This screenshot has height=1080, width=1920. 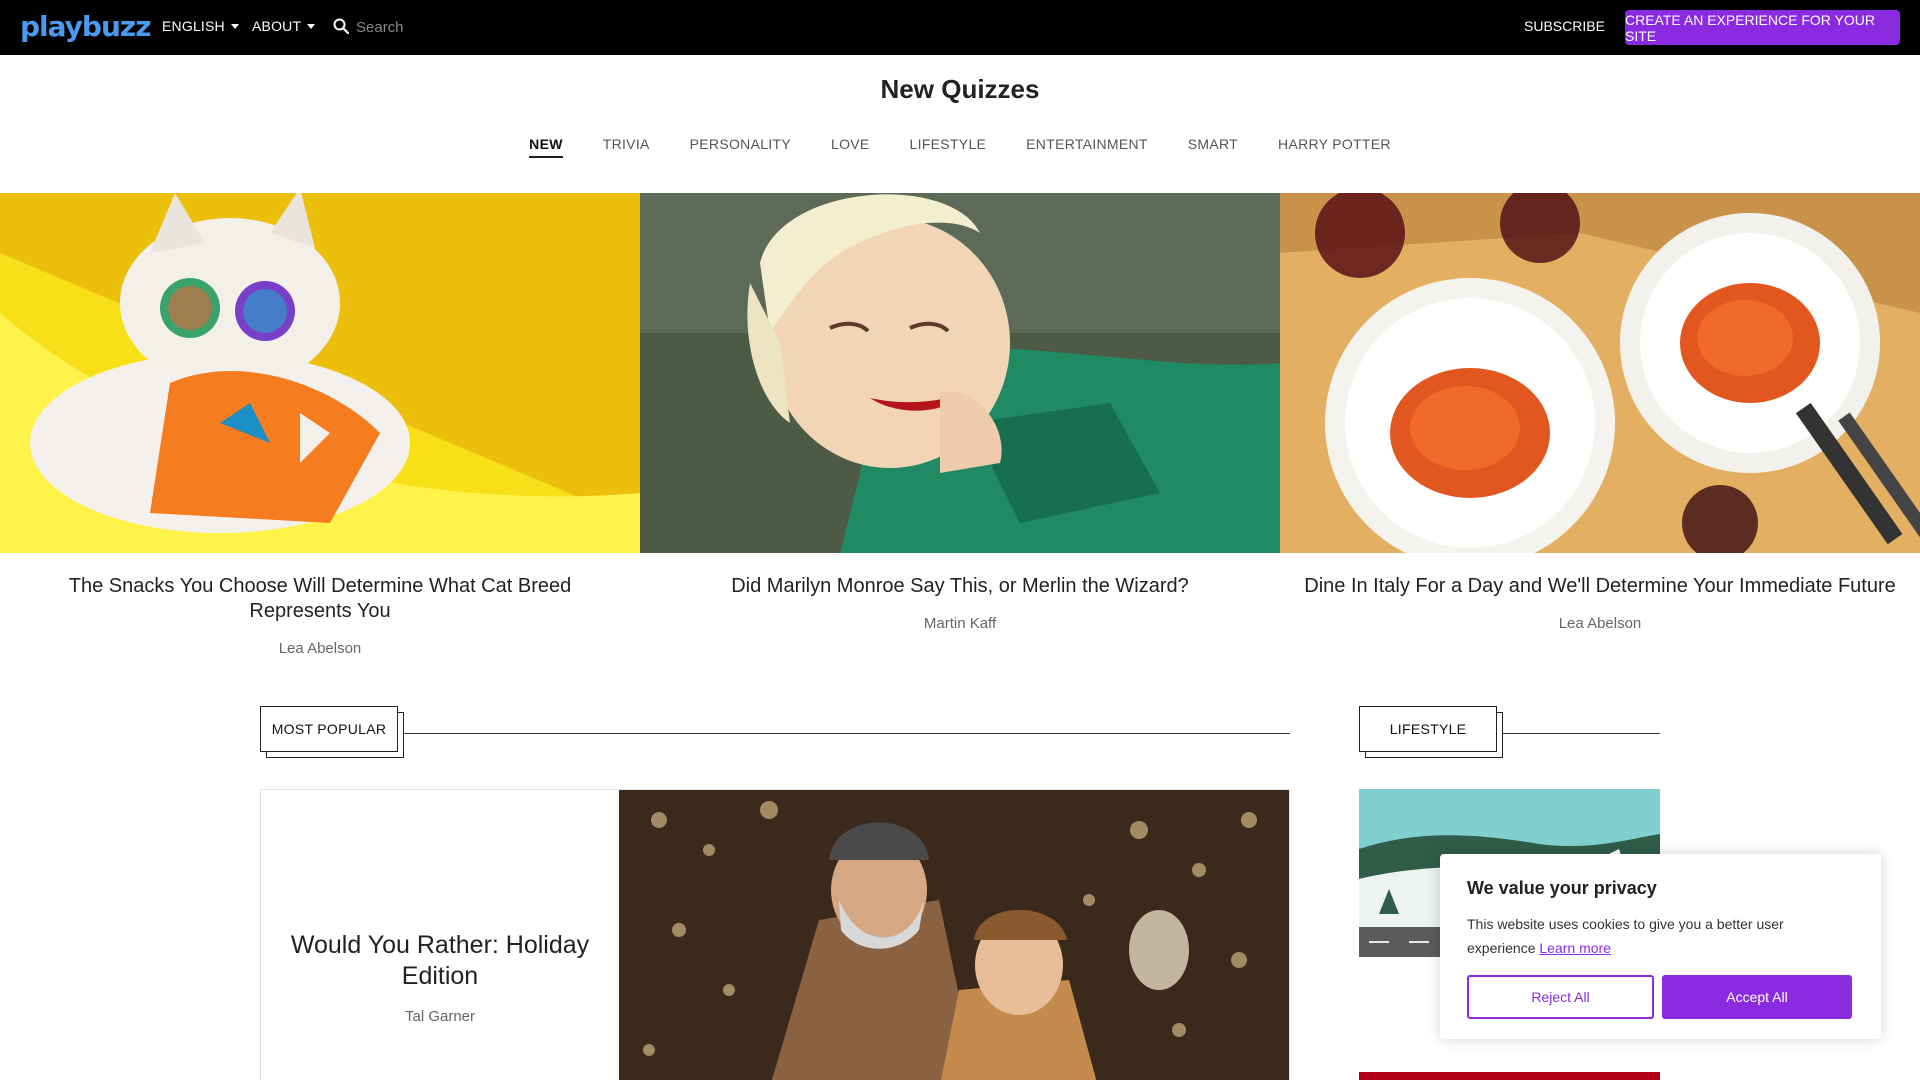 I want to click on tab-harry-potter: HARRY POTTER, so click(x=1334, y=147).